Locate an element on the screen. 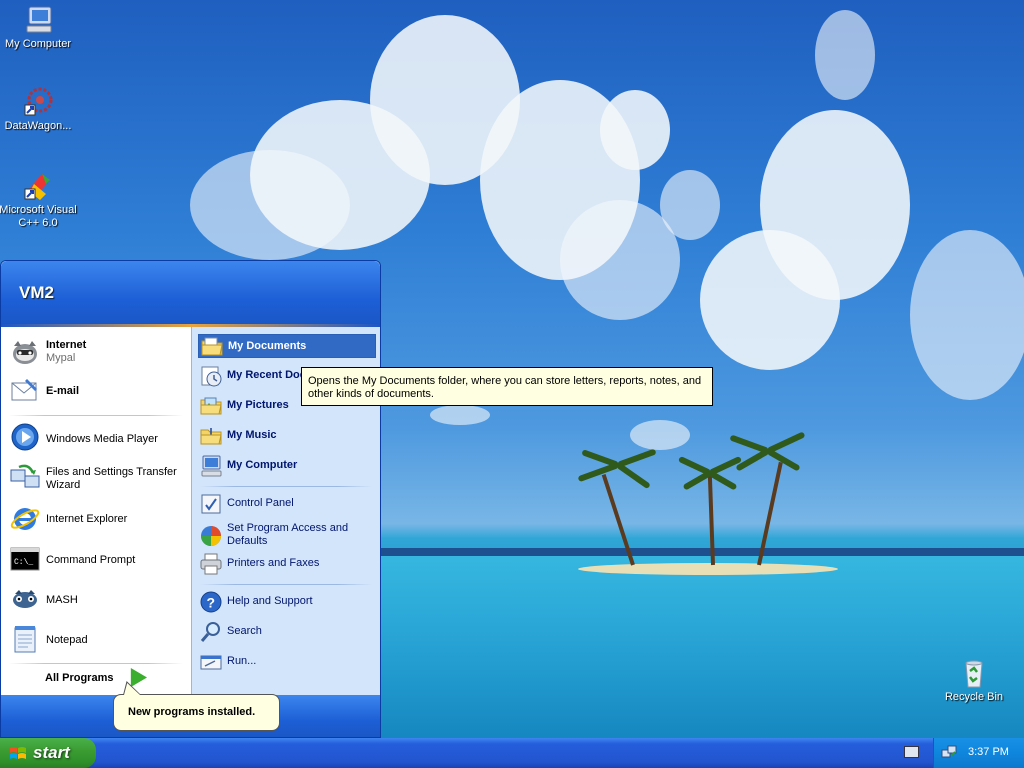 The height and width of the screenshot is (768, 1024). visual-cpp-icon is located at coordinates (38, 186).